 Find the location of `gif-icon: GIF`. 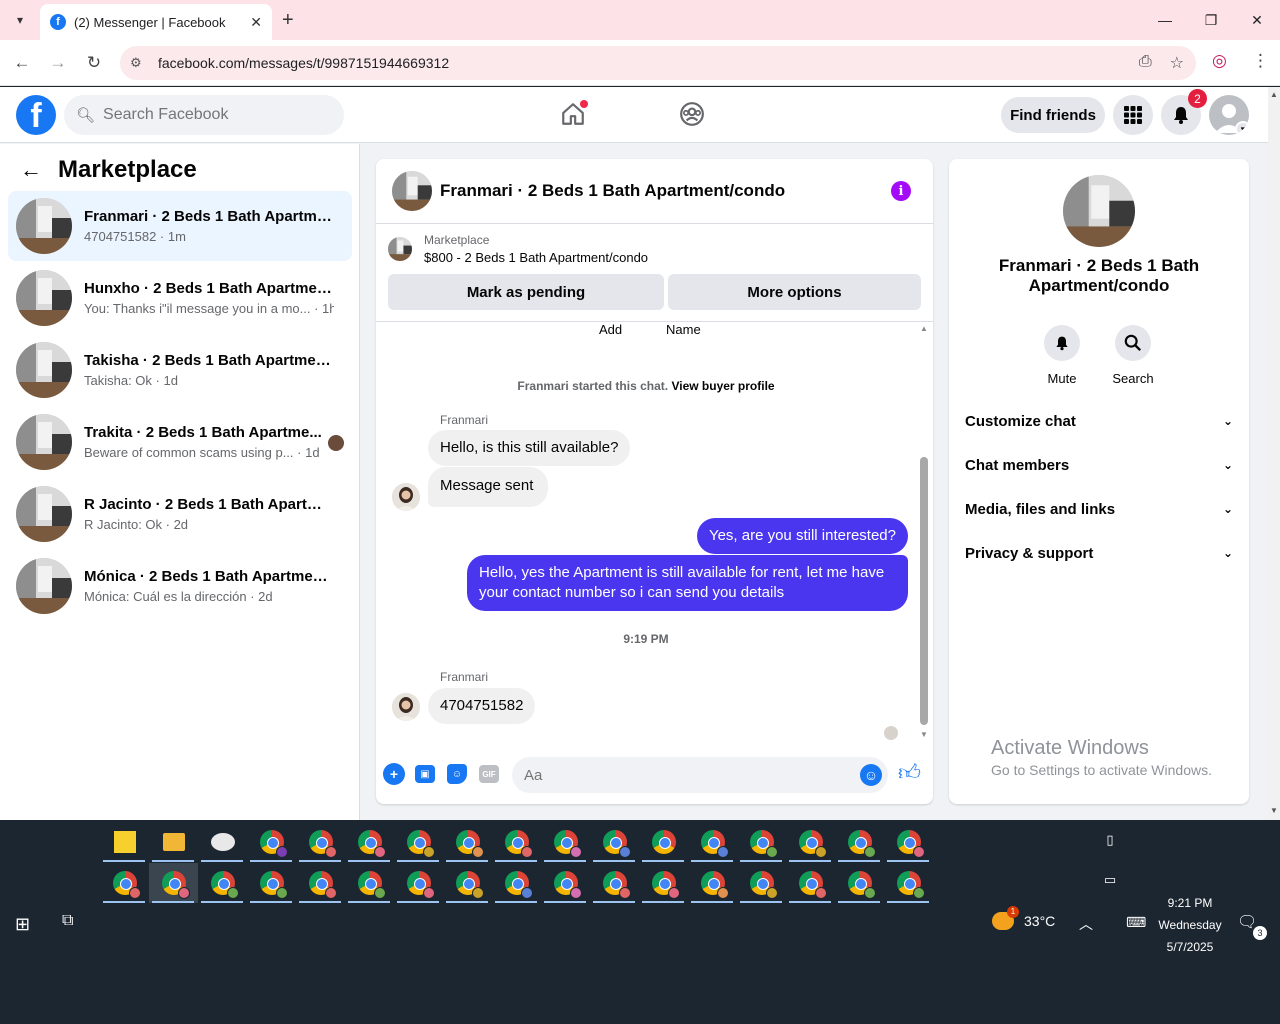

gif-icon: GIF is located at coordinates (489, 774).